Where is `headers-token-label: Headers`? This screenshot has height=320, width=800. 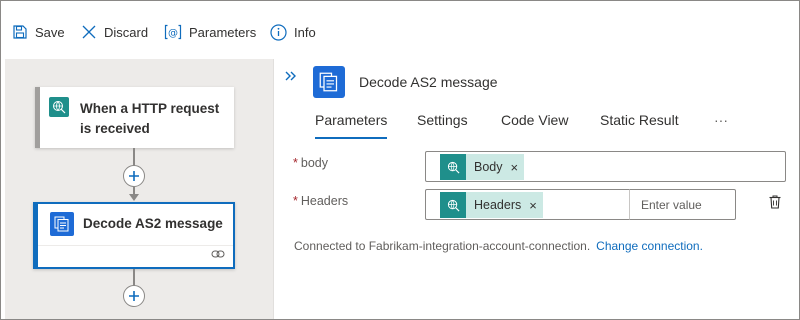
headers-token-label: Headers is located at coordinates (498, 205).